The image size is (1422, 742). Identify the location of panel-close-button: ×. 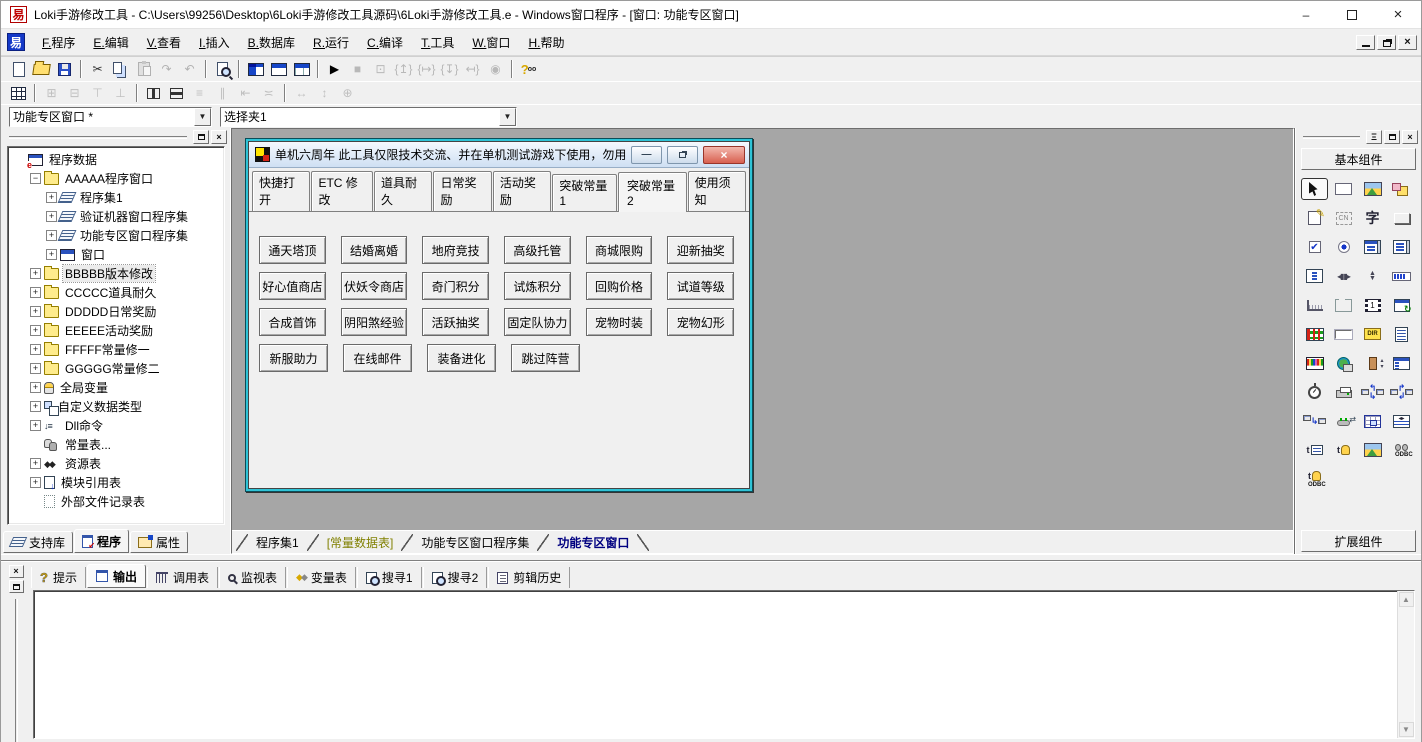
(219, 137).